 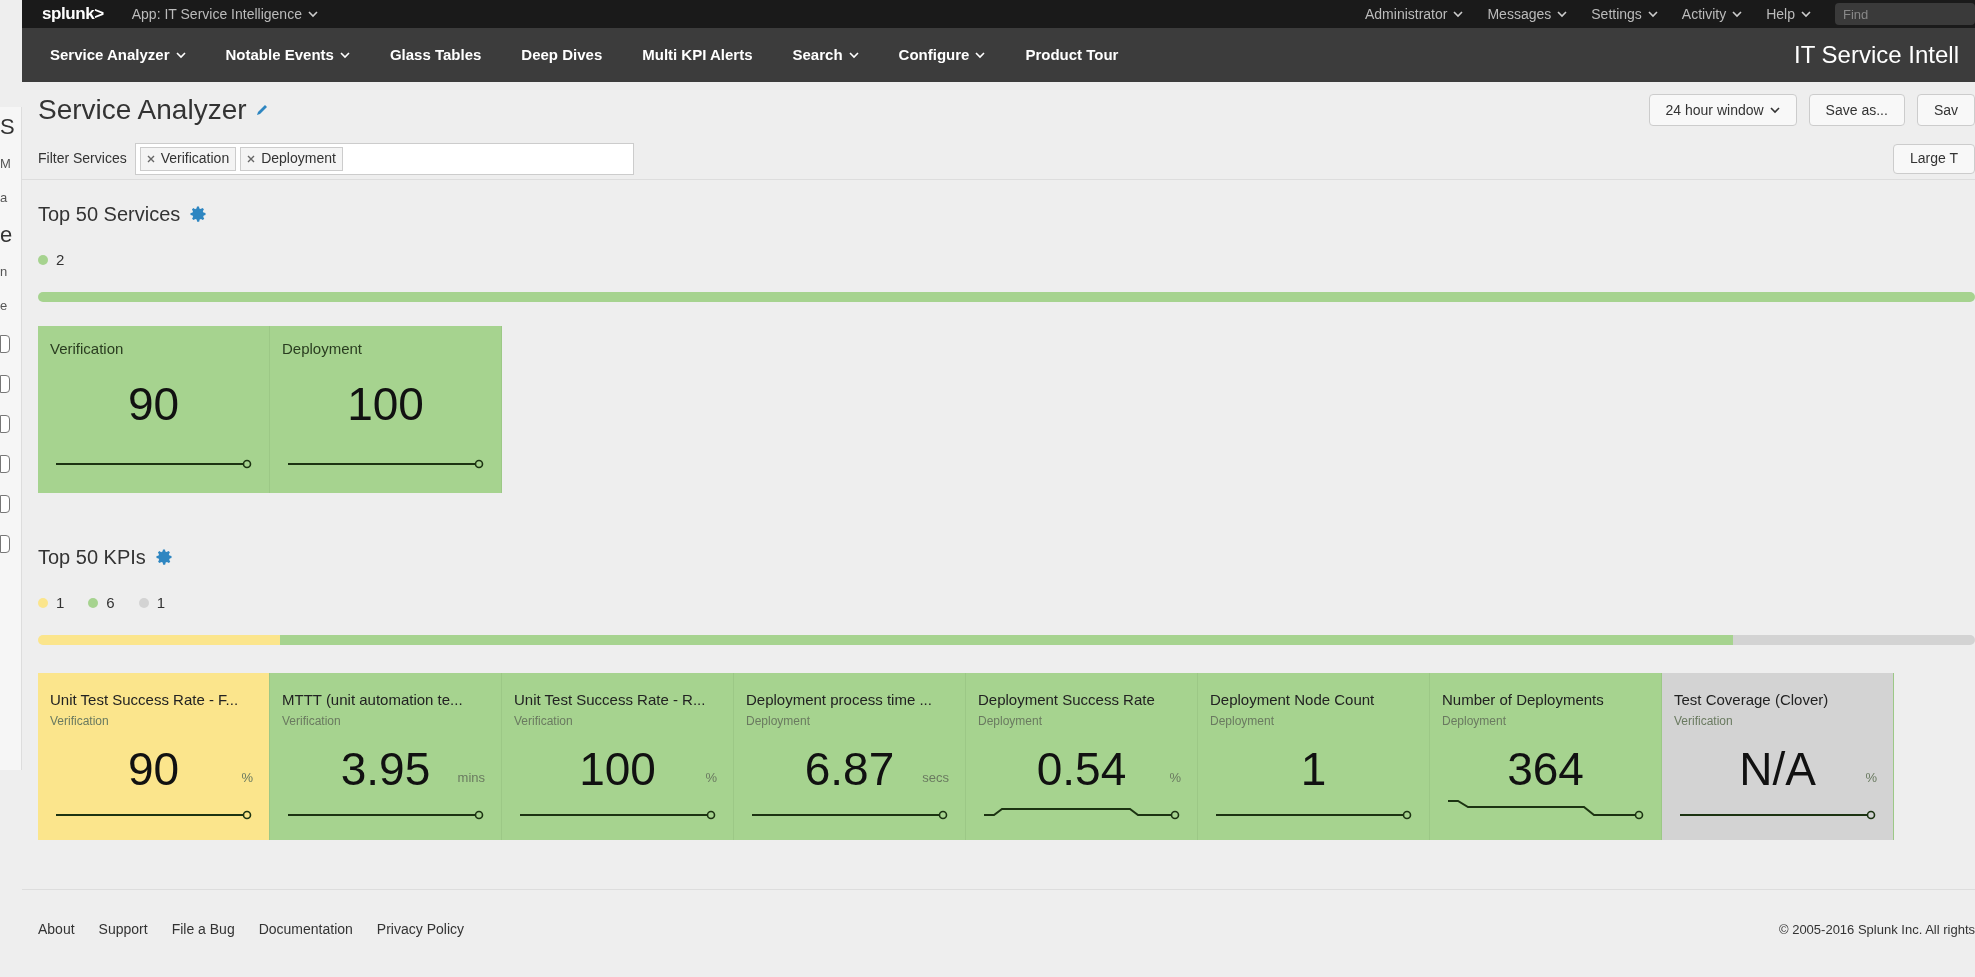 I want to click on kpi-tile: Unit Test Success Rate - F... Verification 90 %, so click(x=154, y=756).